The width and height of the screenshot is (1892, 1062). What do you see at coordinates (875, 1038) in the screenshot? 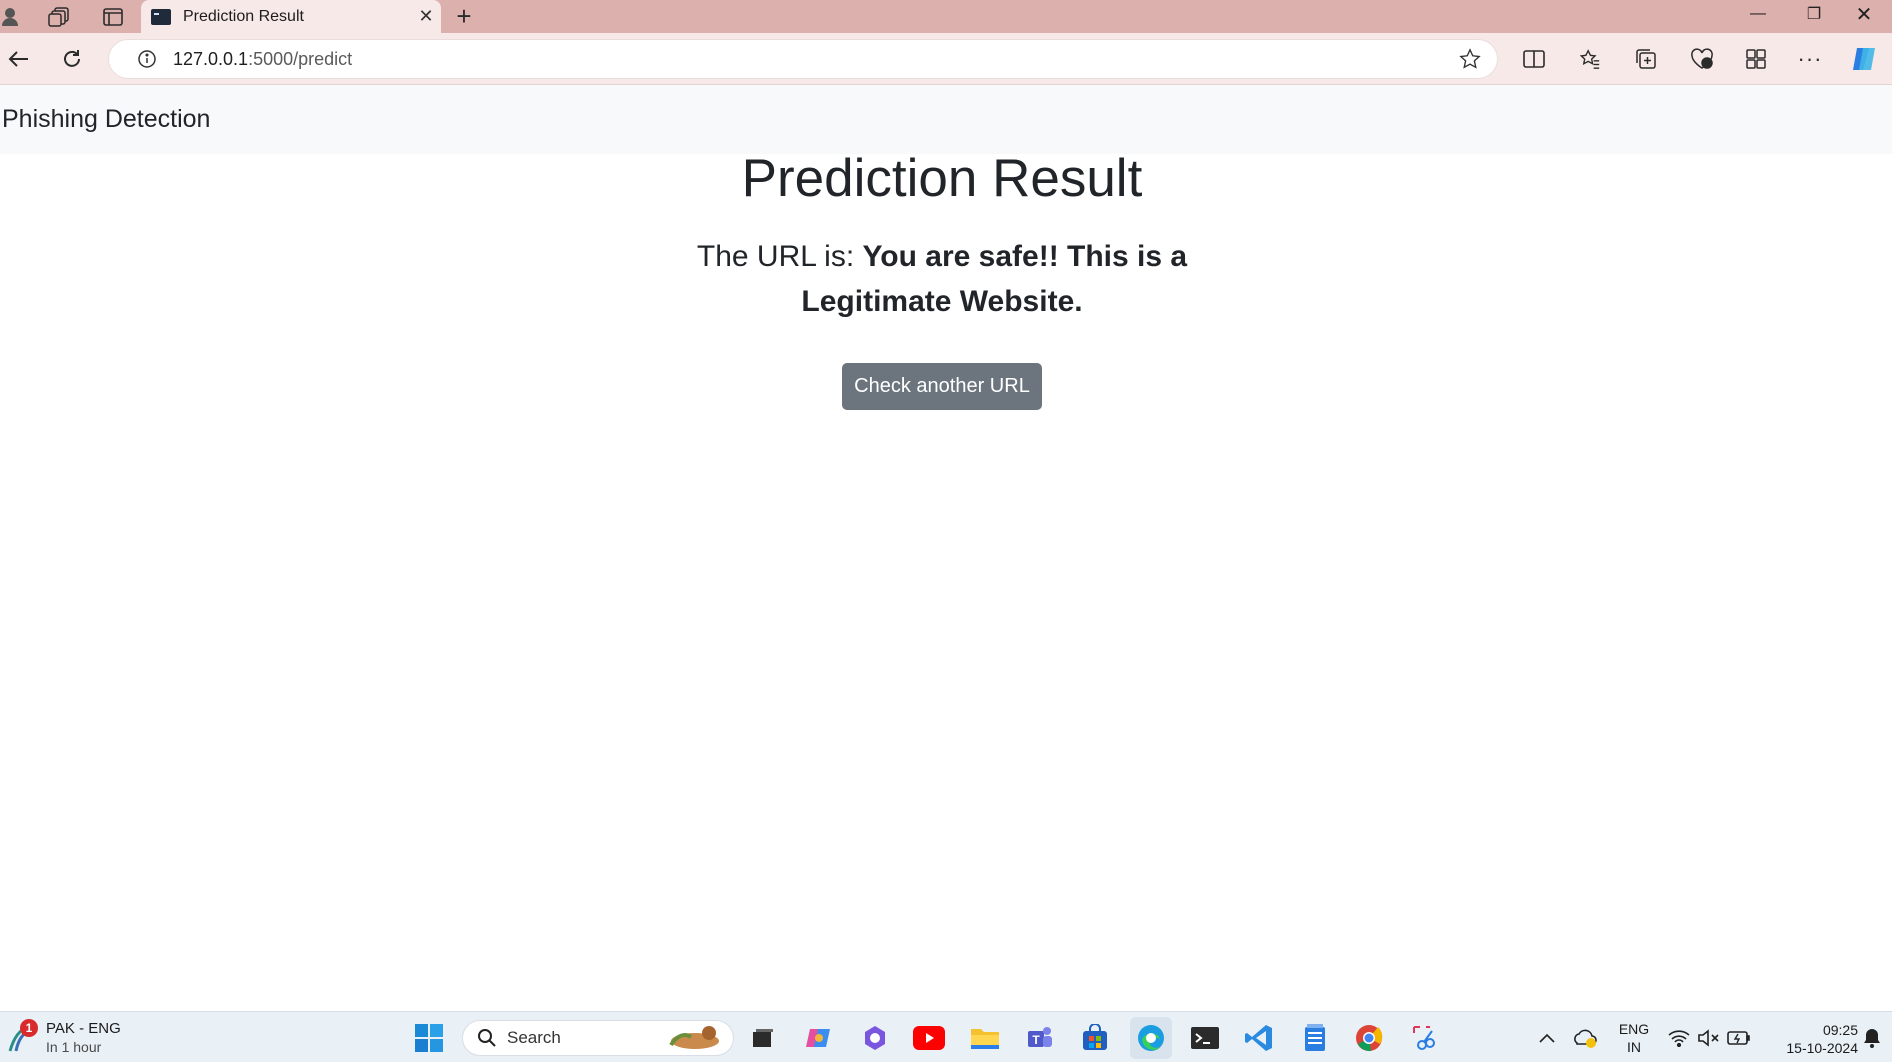
I see `meta-app-icon` at bounding box center [875, 1038].